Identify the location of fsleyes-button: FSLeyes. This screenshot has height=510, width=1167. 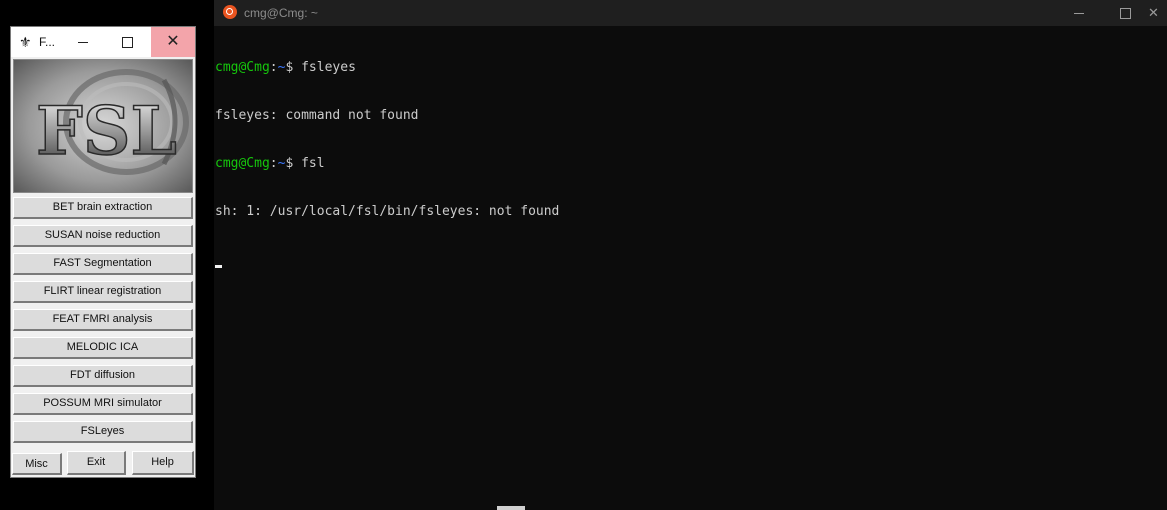
(103, 432).